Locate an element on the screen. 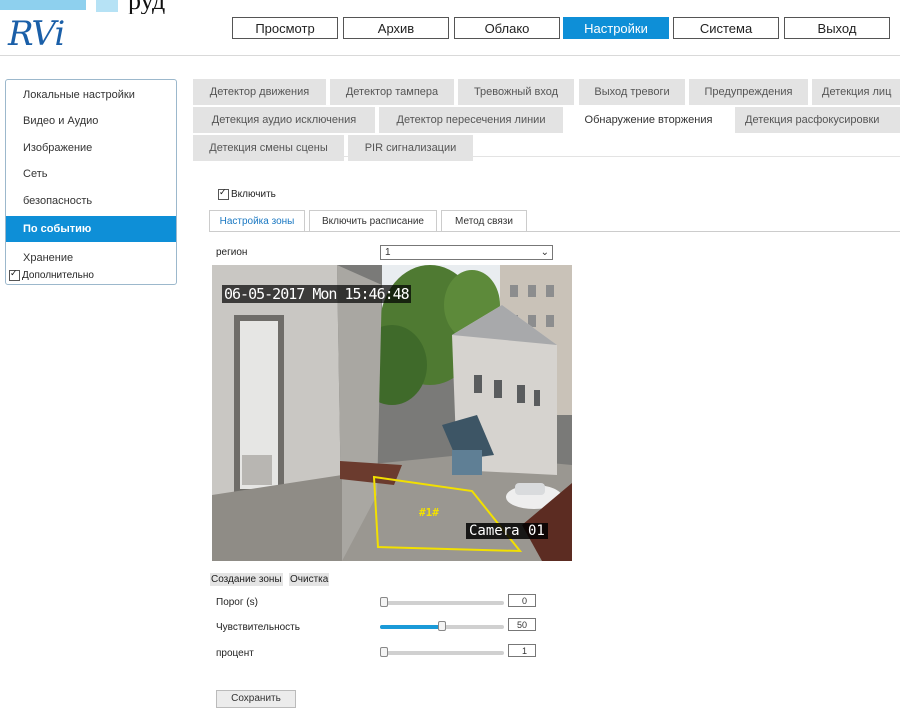  sidebar-item-storage: Хранение is located at coordinates (91, 258).